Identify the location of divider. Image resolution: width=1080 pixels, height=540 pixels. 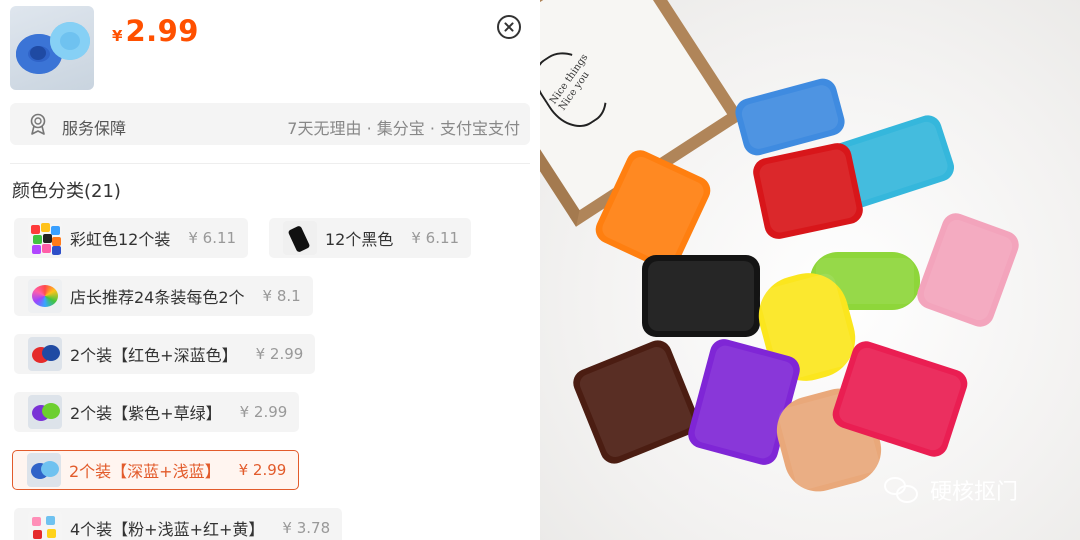
(270, 163).